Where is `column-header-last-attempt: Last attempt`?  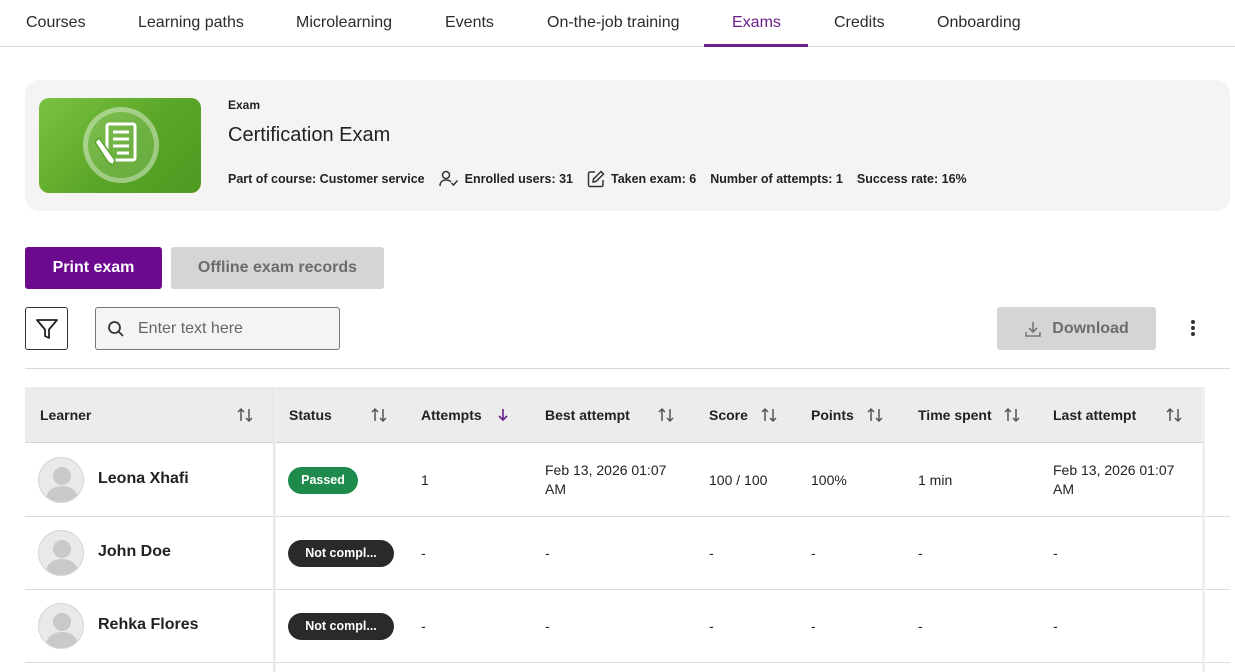
column-header-last-attempt: Last attempt is located at coordinates (1094, 415).